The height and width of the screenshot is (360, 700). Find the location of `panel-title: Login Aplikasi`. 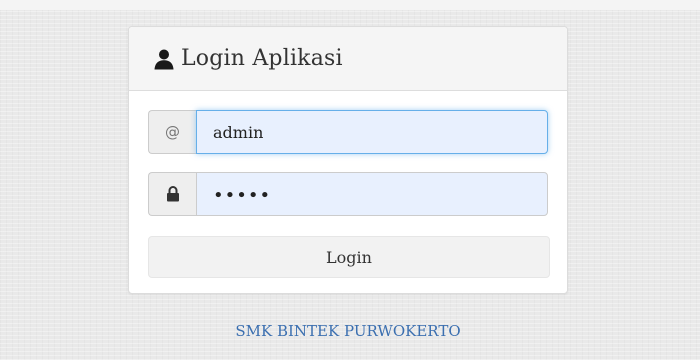

panel-title: Login Aplikasi is located at coordinates (262, 58).